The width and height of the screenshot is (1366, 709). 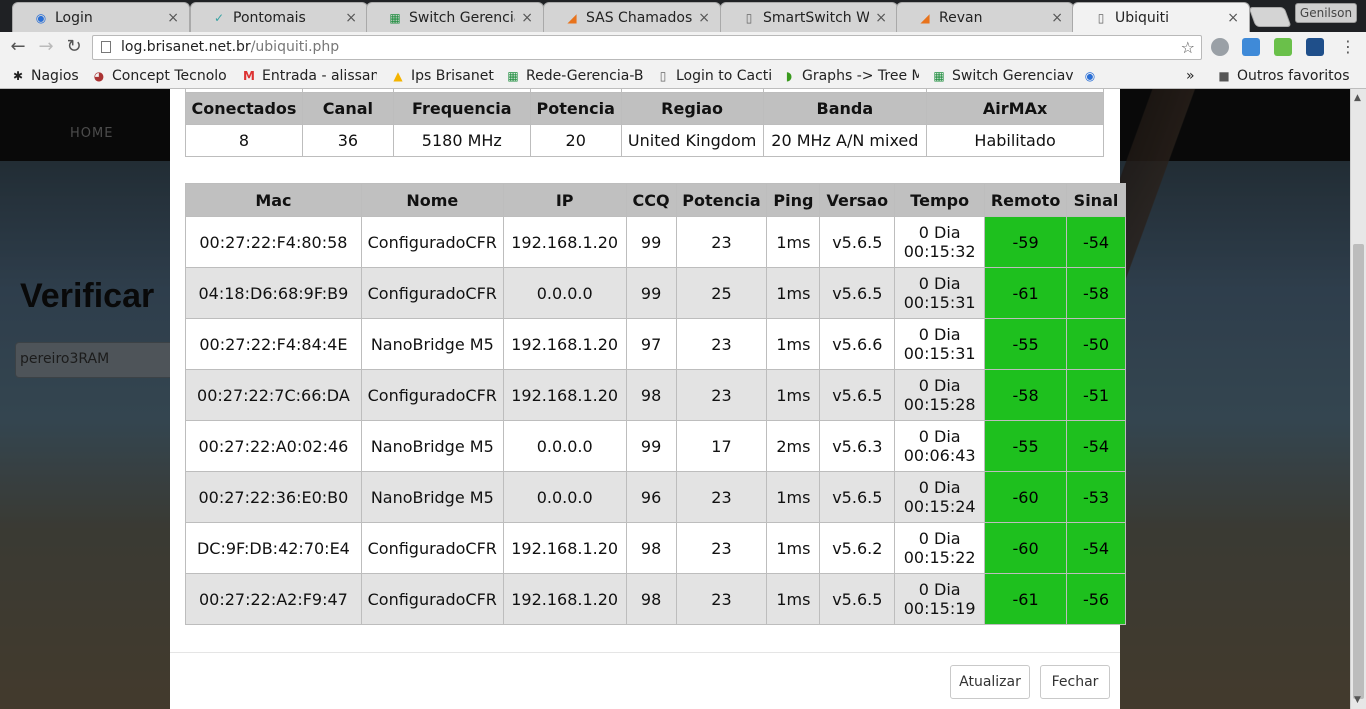 I want to click on uptime-cell: 0 Dia 00:15:19, so click(x=940, y=599).